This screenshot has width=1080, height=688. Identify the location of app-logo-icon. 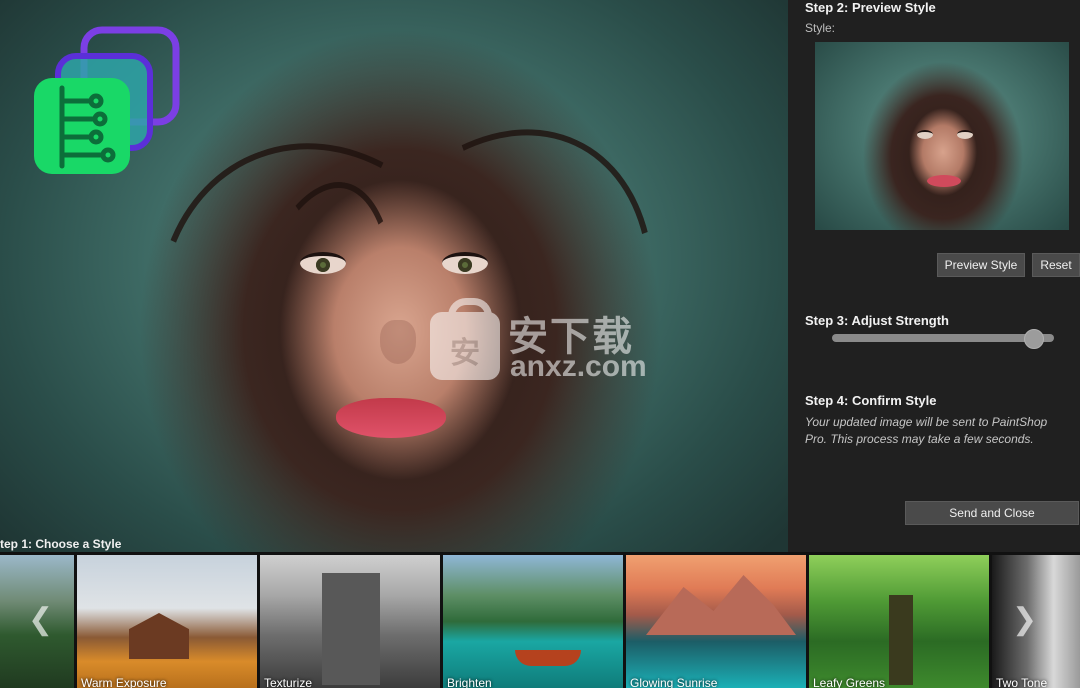
(107, 100).